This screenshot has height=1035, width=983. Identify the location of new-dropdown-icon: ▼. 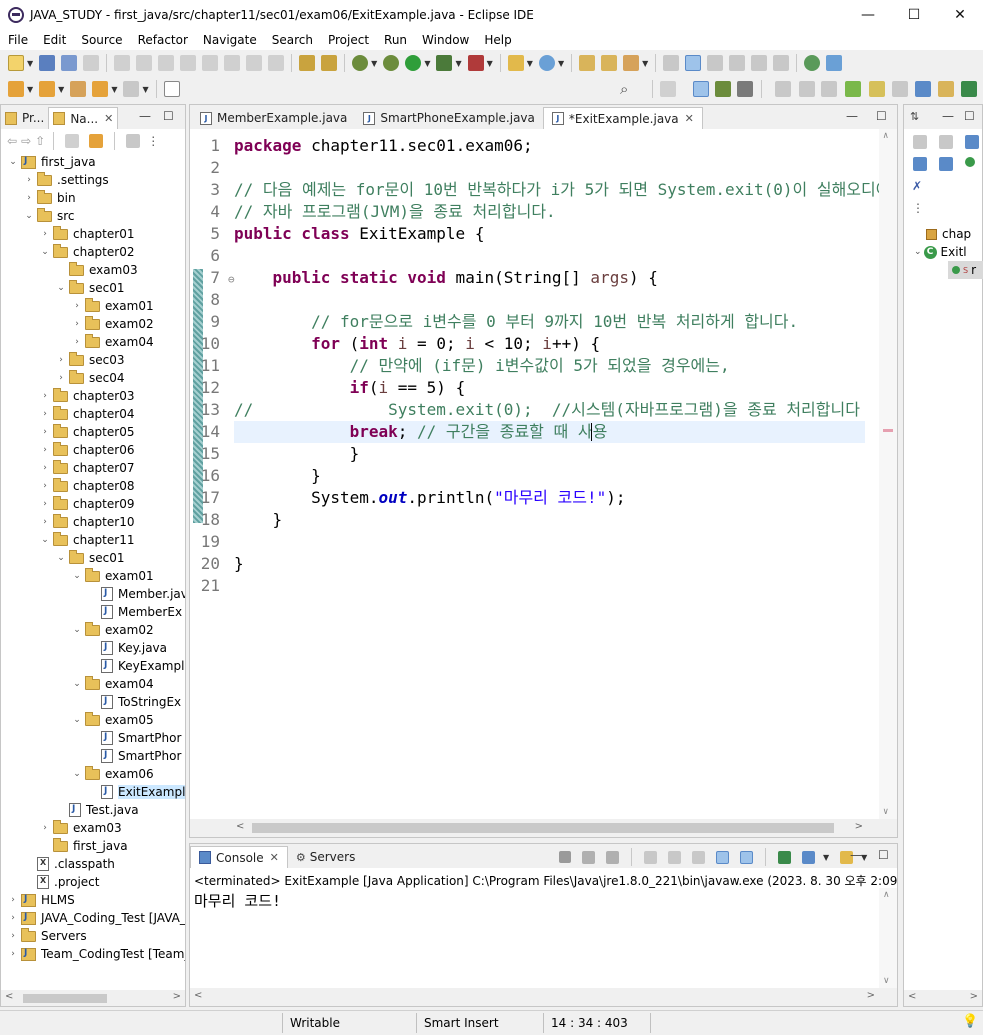
(30, 63).